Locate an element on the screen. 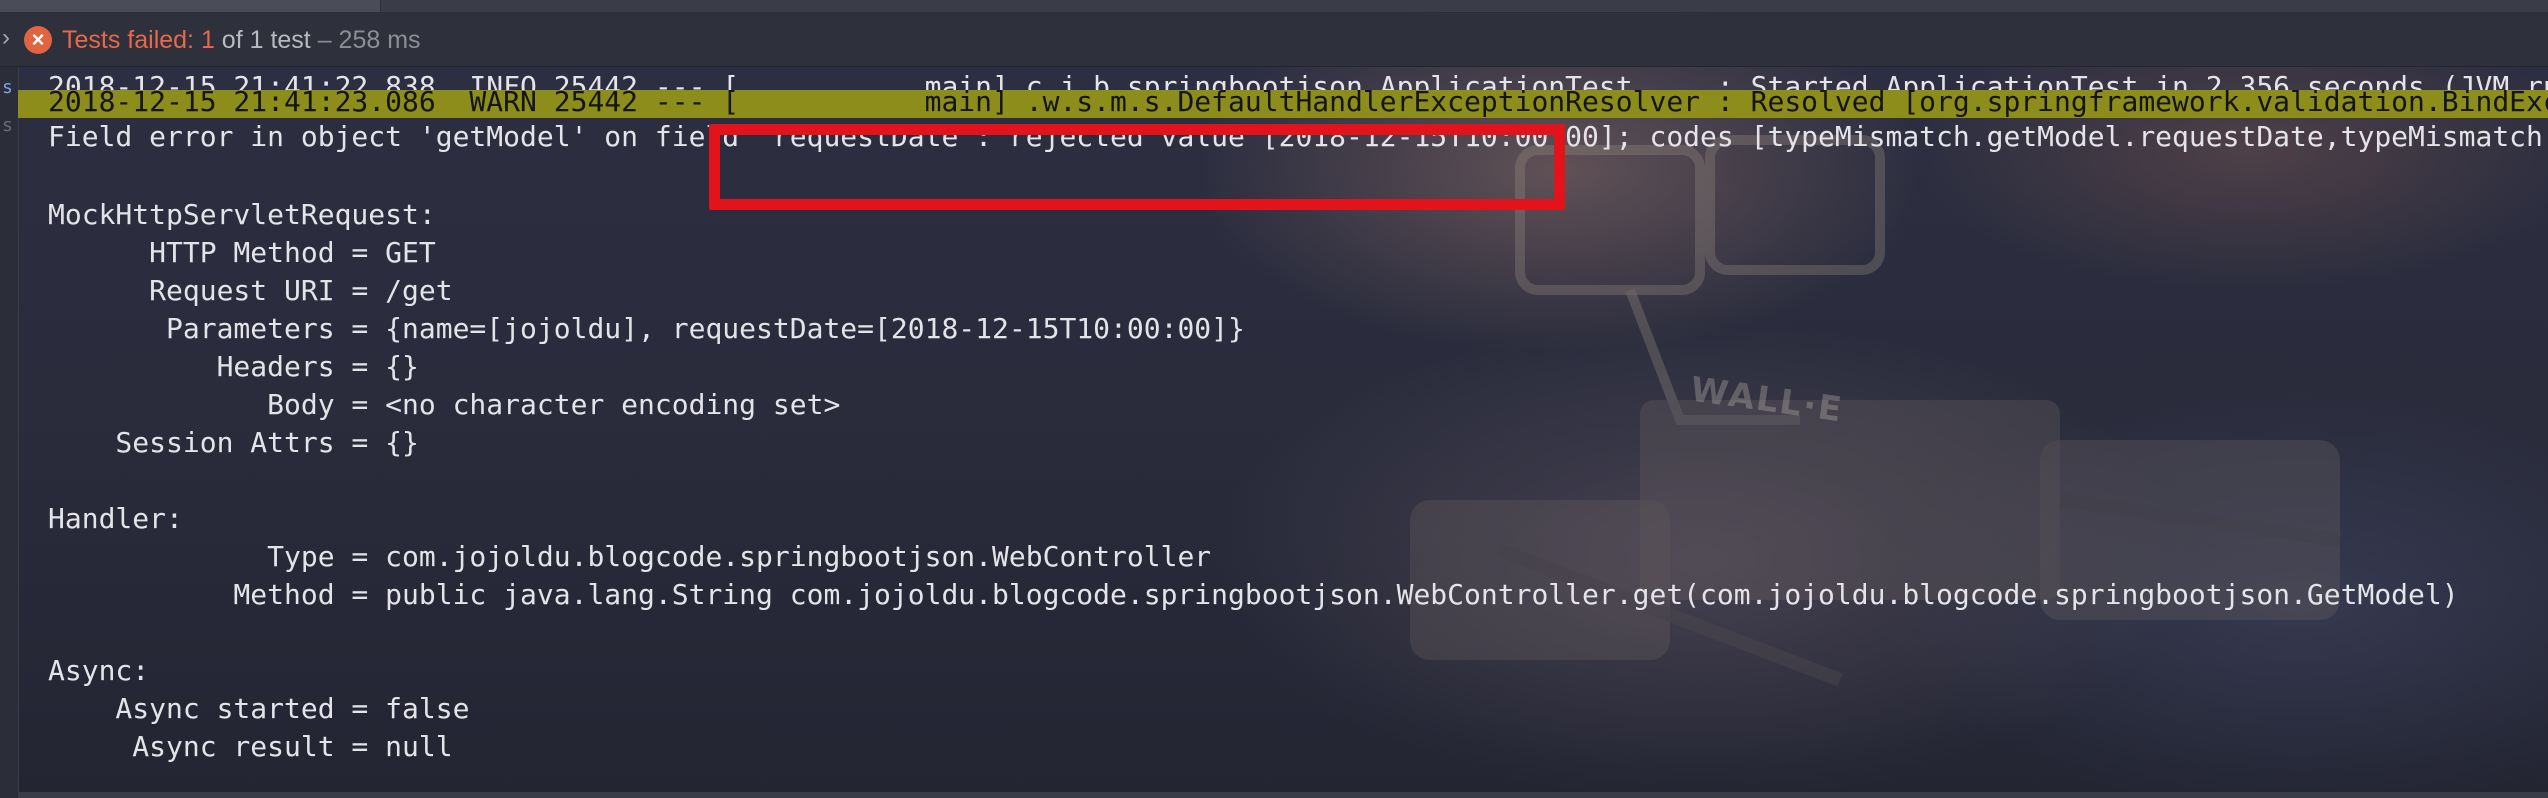 The image size is (2548, 798). console-line-async-header: Async: is located at coordinates (1283, 670).